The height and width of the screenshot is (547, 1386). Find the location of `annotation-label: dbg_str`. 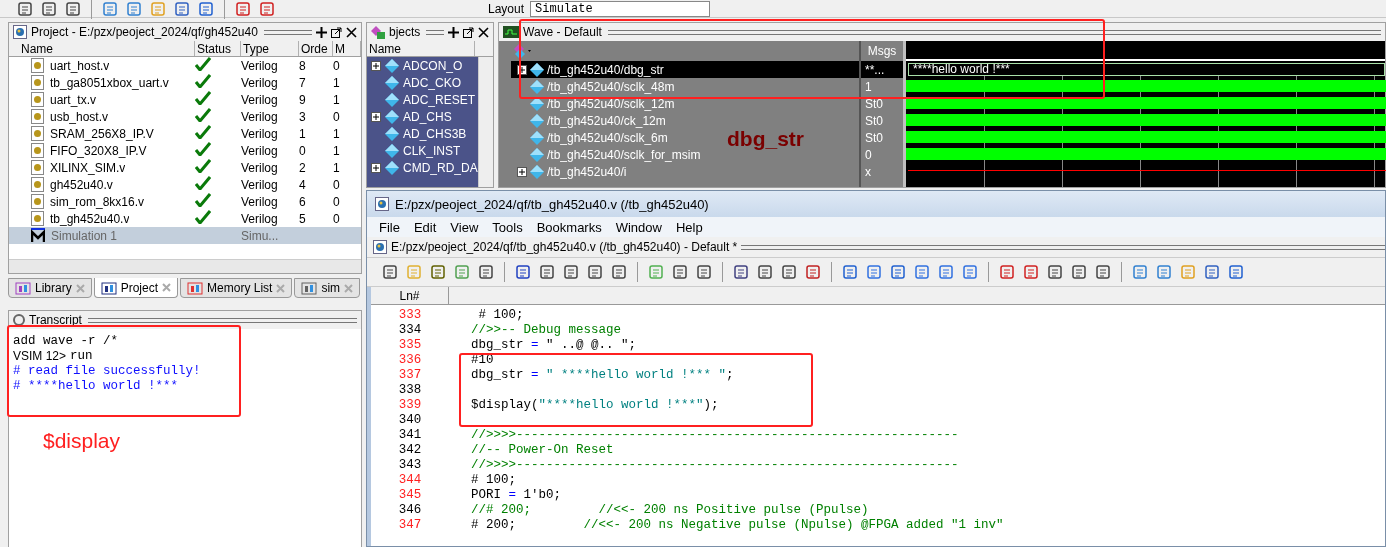

annotation-label: dbg_str is located at coordinates (765, 139).